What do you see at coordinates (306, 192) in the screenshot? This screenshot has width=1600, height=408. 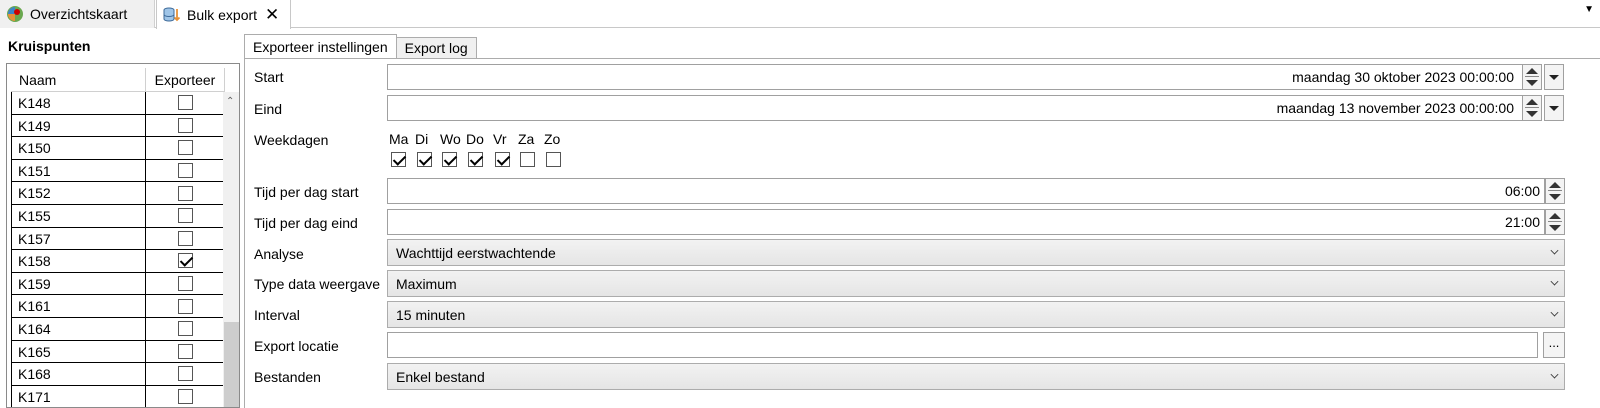 I see `time-start-label: Tijd per dag start` at bounding box center [306, 192].